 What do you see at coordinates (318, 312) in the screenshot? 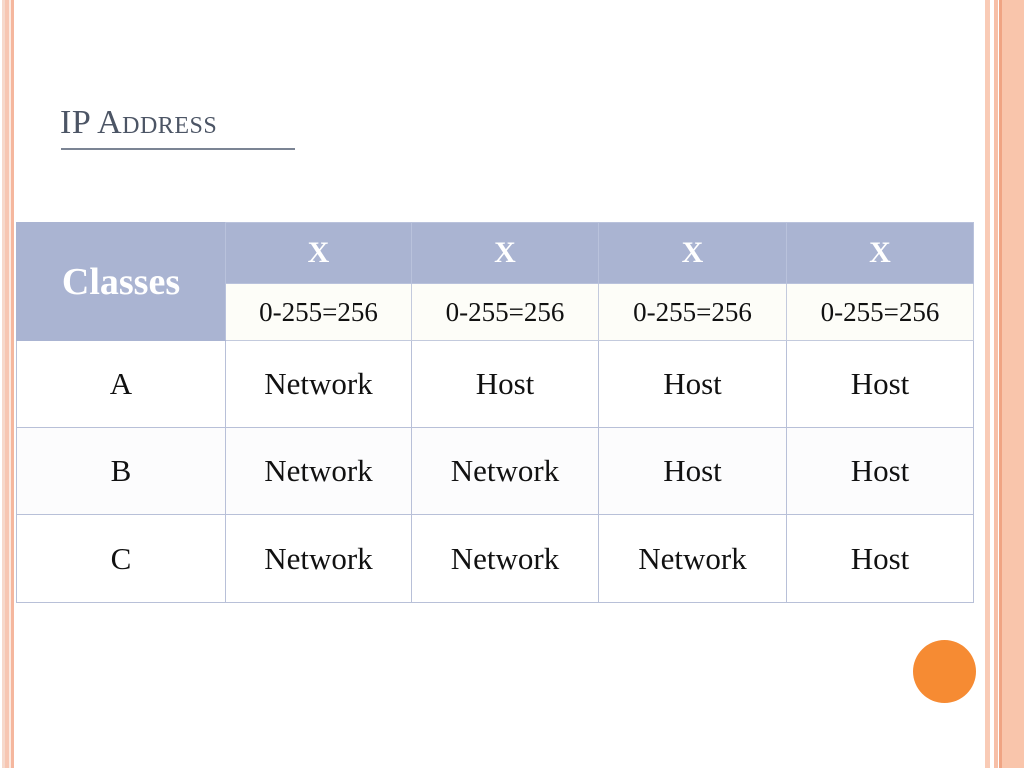
I see `range-cell-octet-1: 0-255=256` at bounding box center [318, 312].